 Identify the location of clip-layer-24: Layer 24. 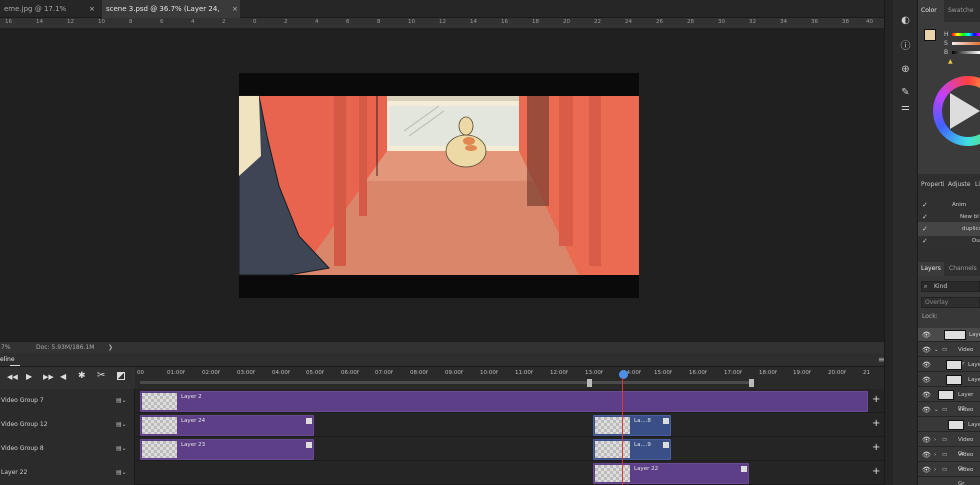
(227, 425).